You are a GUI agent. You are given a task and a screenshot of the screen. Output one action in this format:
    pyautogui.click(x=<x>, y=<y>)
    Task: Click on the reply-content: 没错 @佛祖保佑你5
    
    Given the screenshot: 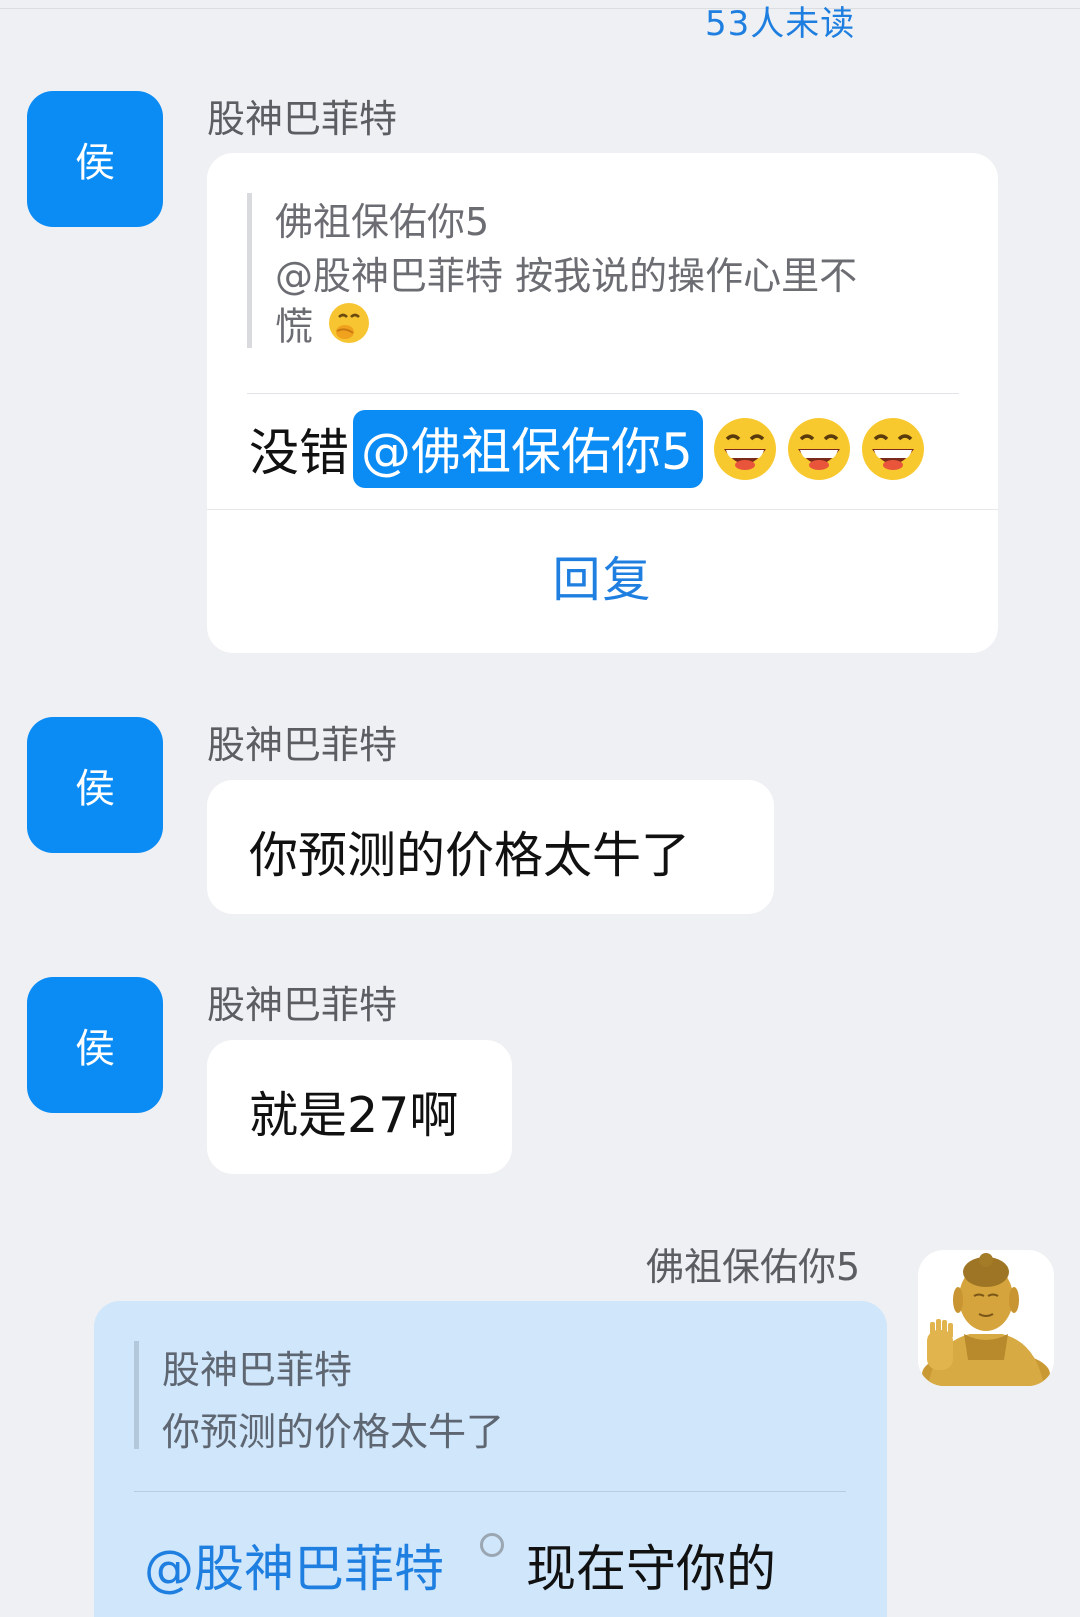 What is the action you would take?
    pyautogui.click(x=588, y=449)
    